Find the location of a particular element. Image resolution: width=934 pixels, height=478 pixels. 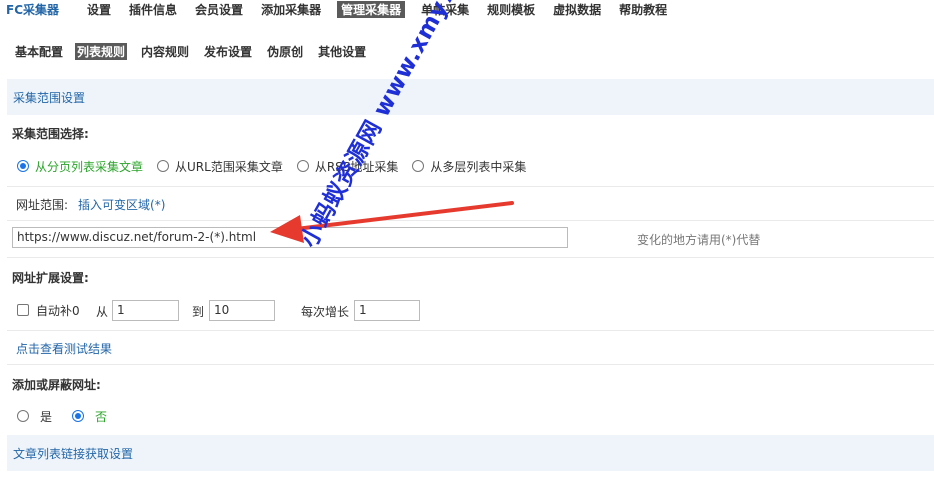

radio-multi-list-label: 从多层列表中采集 is located at coordinates (478, 166).